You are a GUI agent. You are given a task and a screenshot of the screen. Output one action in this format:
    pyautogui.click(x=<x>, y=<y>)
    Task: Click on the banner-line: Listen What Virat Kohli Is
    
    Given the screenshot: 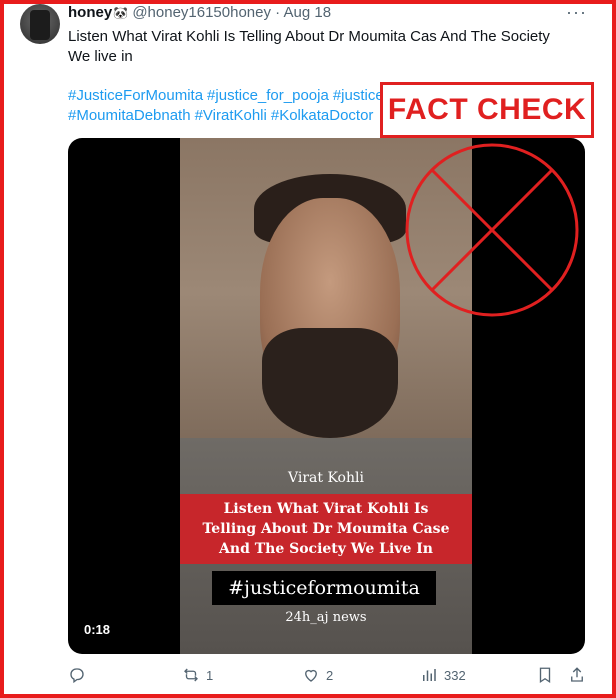 What is the action you would take?
    pyautogui.click(x=326, y=509)
    